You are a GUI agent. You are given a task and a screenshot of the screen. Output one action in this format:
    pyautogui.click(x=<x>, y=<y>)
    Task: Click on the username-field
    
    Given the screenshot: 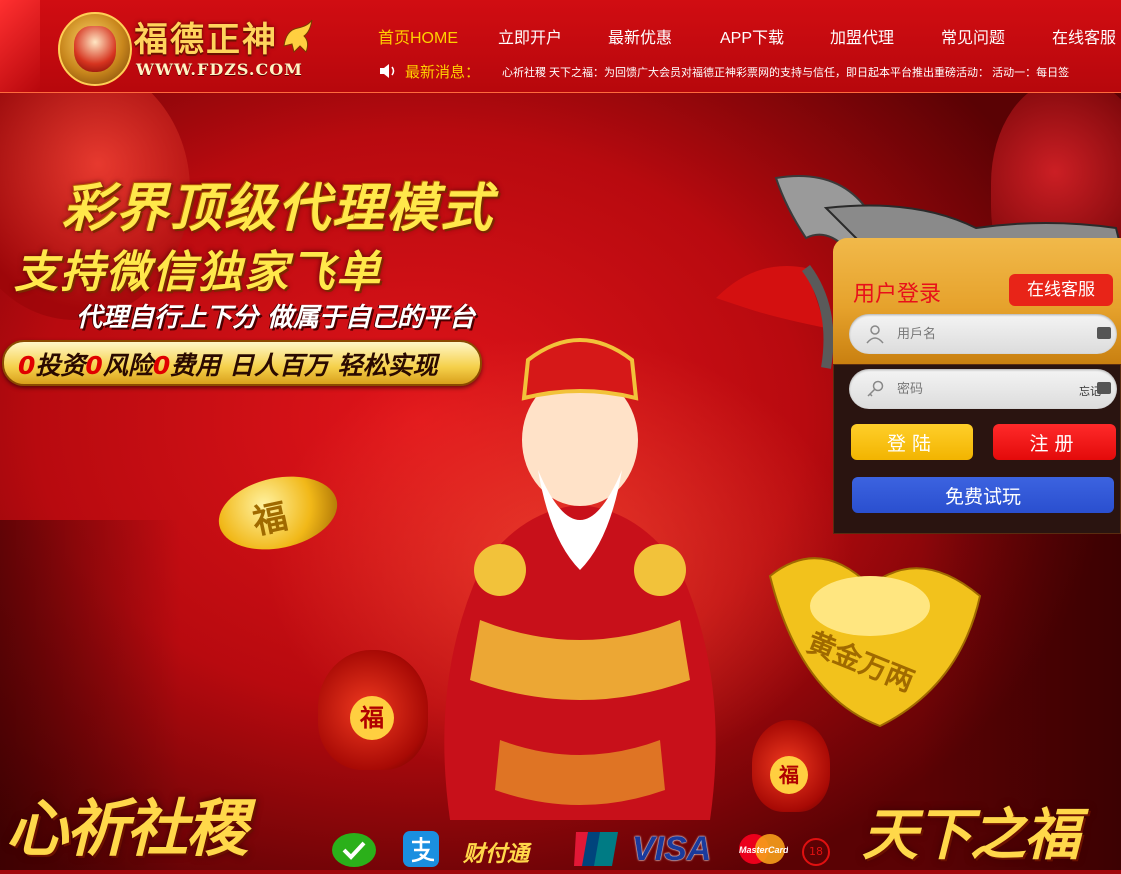 What is the action you would take?
    pyautogui.click(x=983, y=334)
    